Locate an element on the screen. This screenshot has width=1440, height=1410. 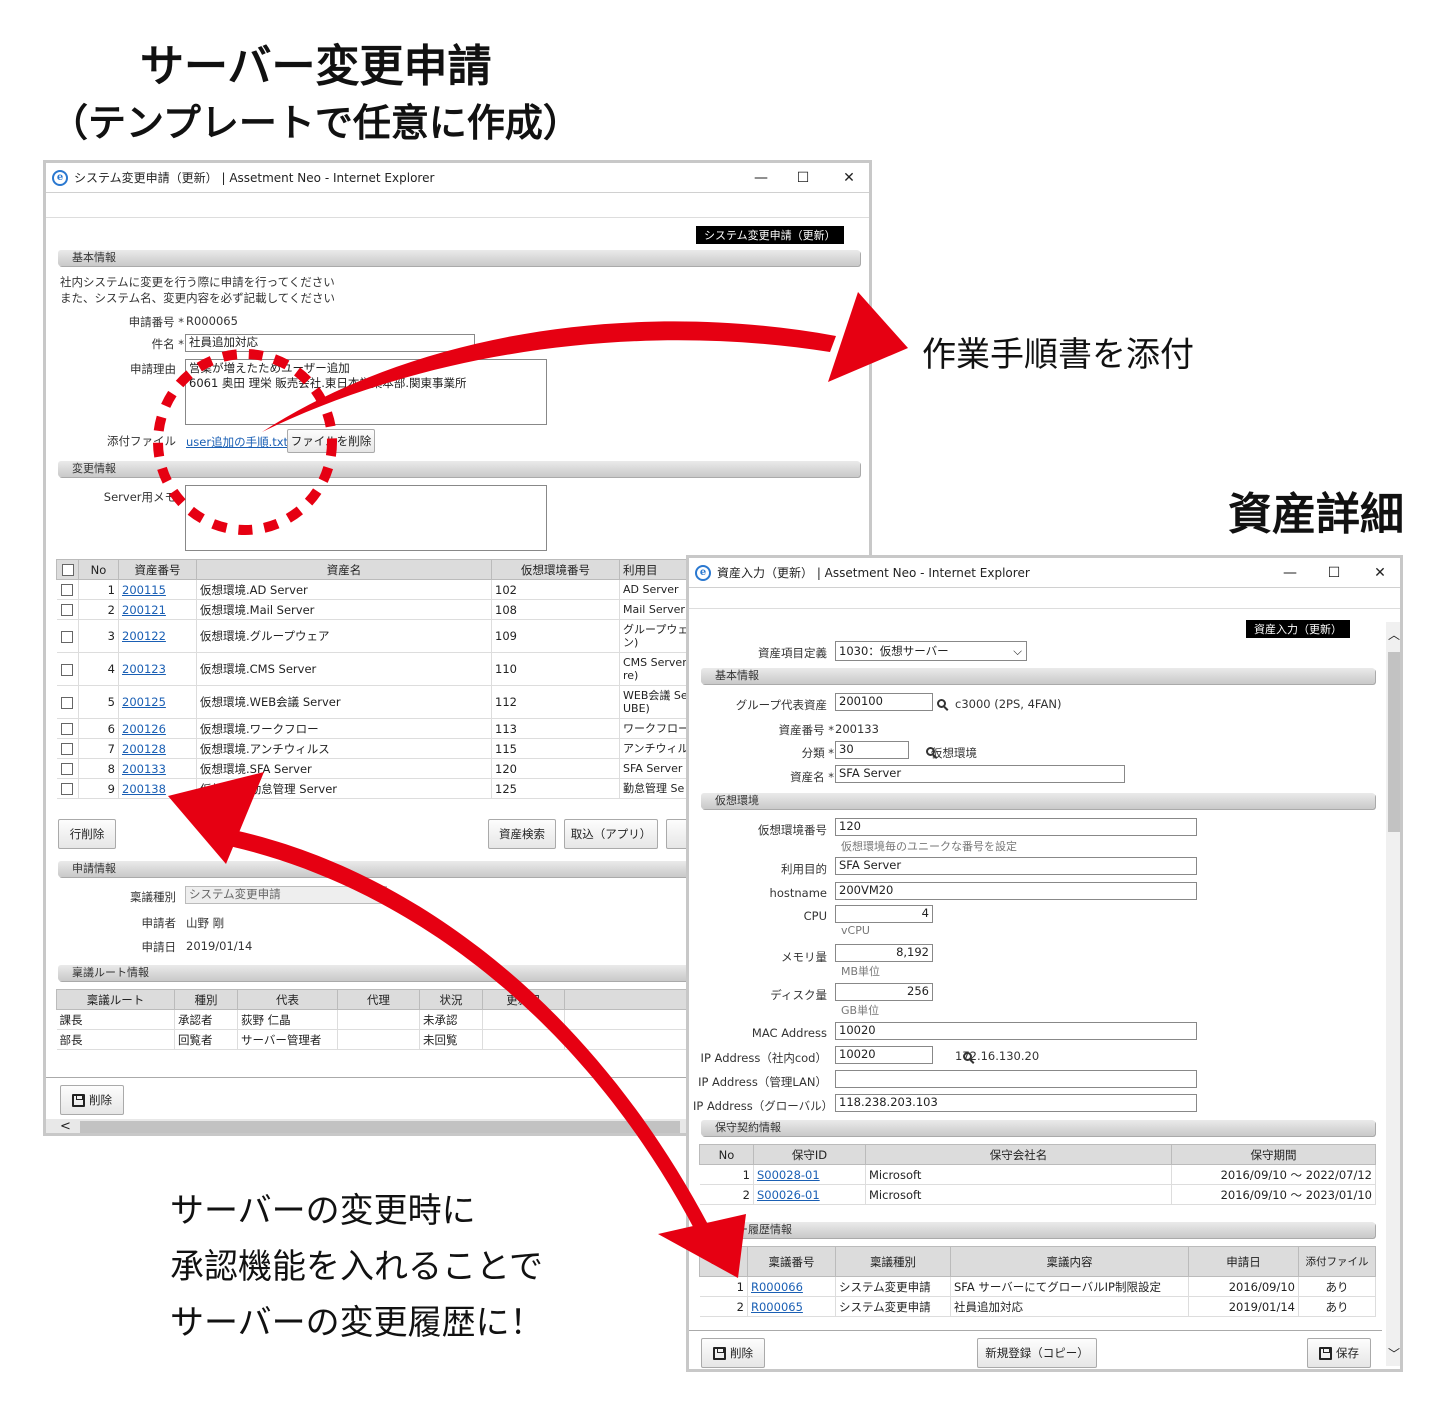
asset-id-link: 200138 is located at coordinates (157, 788).